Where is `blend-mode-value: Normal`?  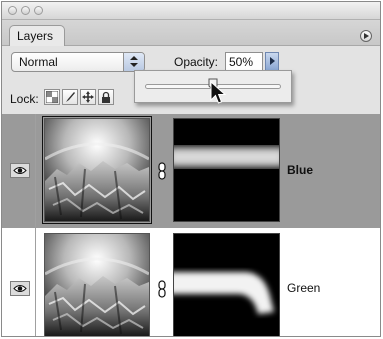 blend-mode-value: Normal is located at coordinates (38, 62).